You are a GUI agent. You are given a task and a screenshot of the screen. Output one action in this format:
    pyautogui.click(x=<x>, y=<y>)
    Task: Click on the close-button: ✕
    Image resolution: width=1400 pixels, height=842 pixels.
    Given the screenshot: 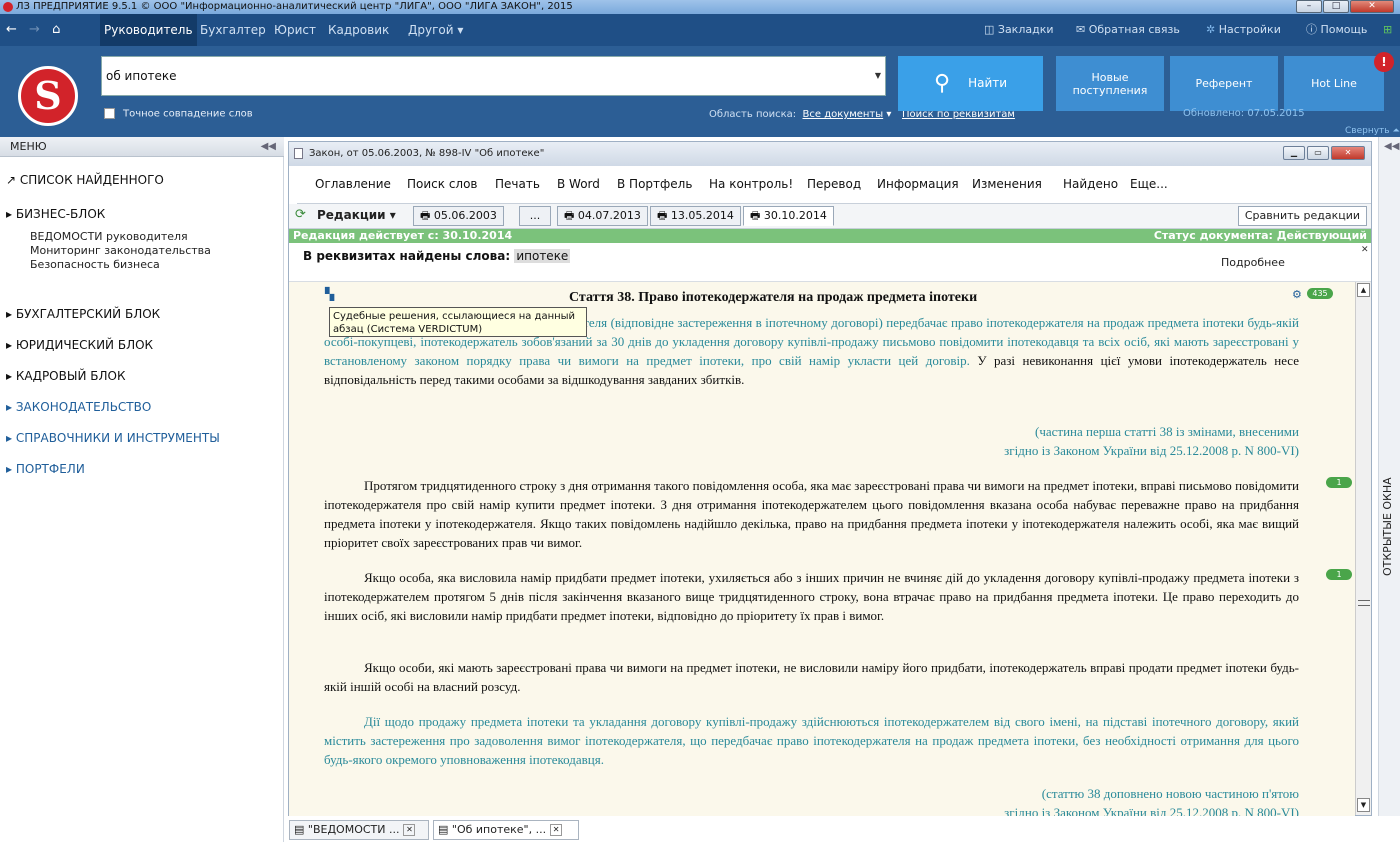 What is the action you would take?
    pyautogui.click(x=1372, y=6)
    